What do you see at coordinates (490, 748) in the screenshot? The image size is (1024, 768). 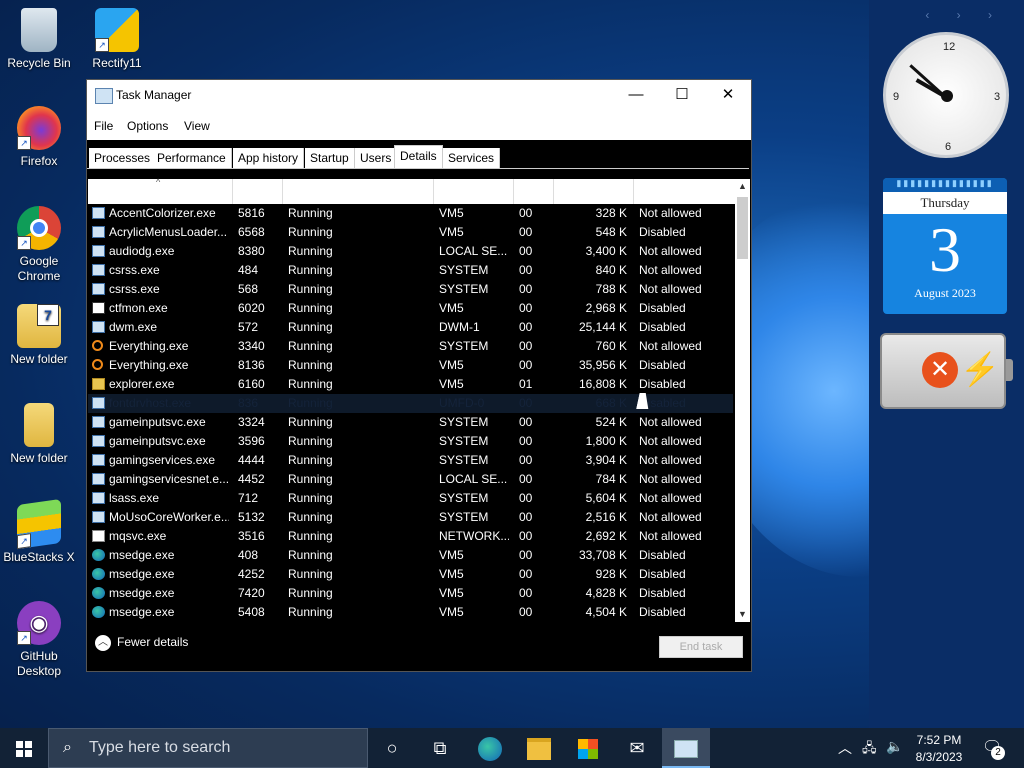 I see `edge-icon` at bounding box center [490, 748].